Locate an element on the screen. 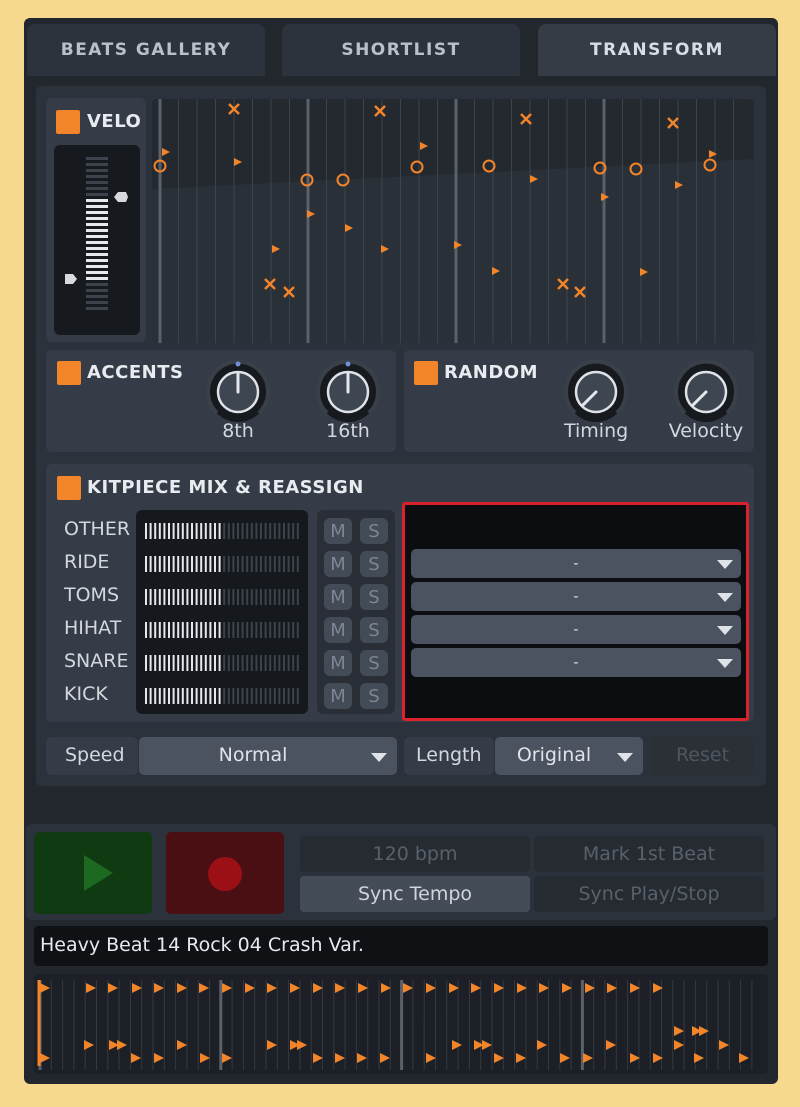  solo-button-snare: S is located at coordinates (374, 663).